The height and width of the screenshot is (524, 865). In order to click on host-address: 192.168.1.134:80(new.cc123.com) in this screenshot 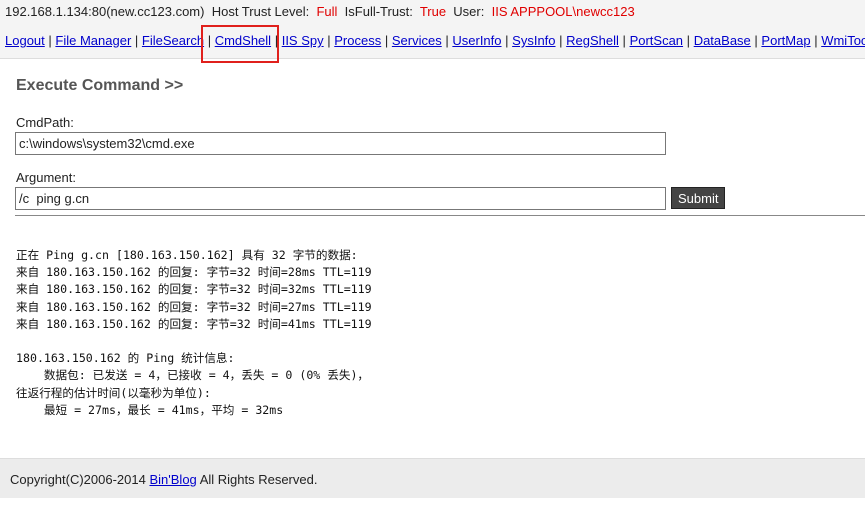, I will do `click(105, 11)`.